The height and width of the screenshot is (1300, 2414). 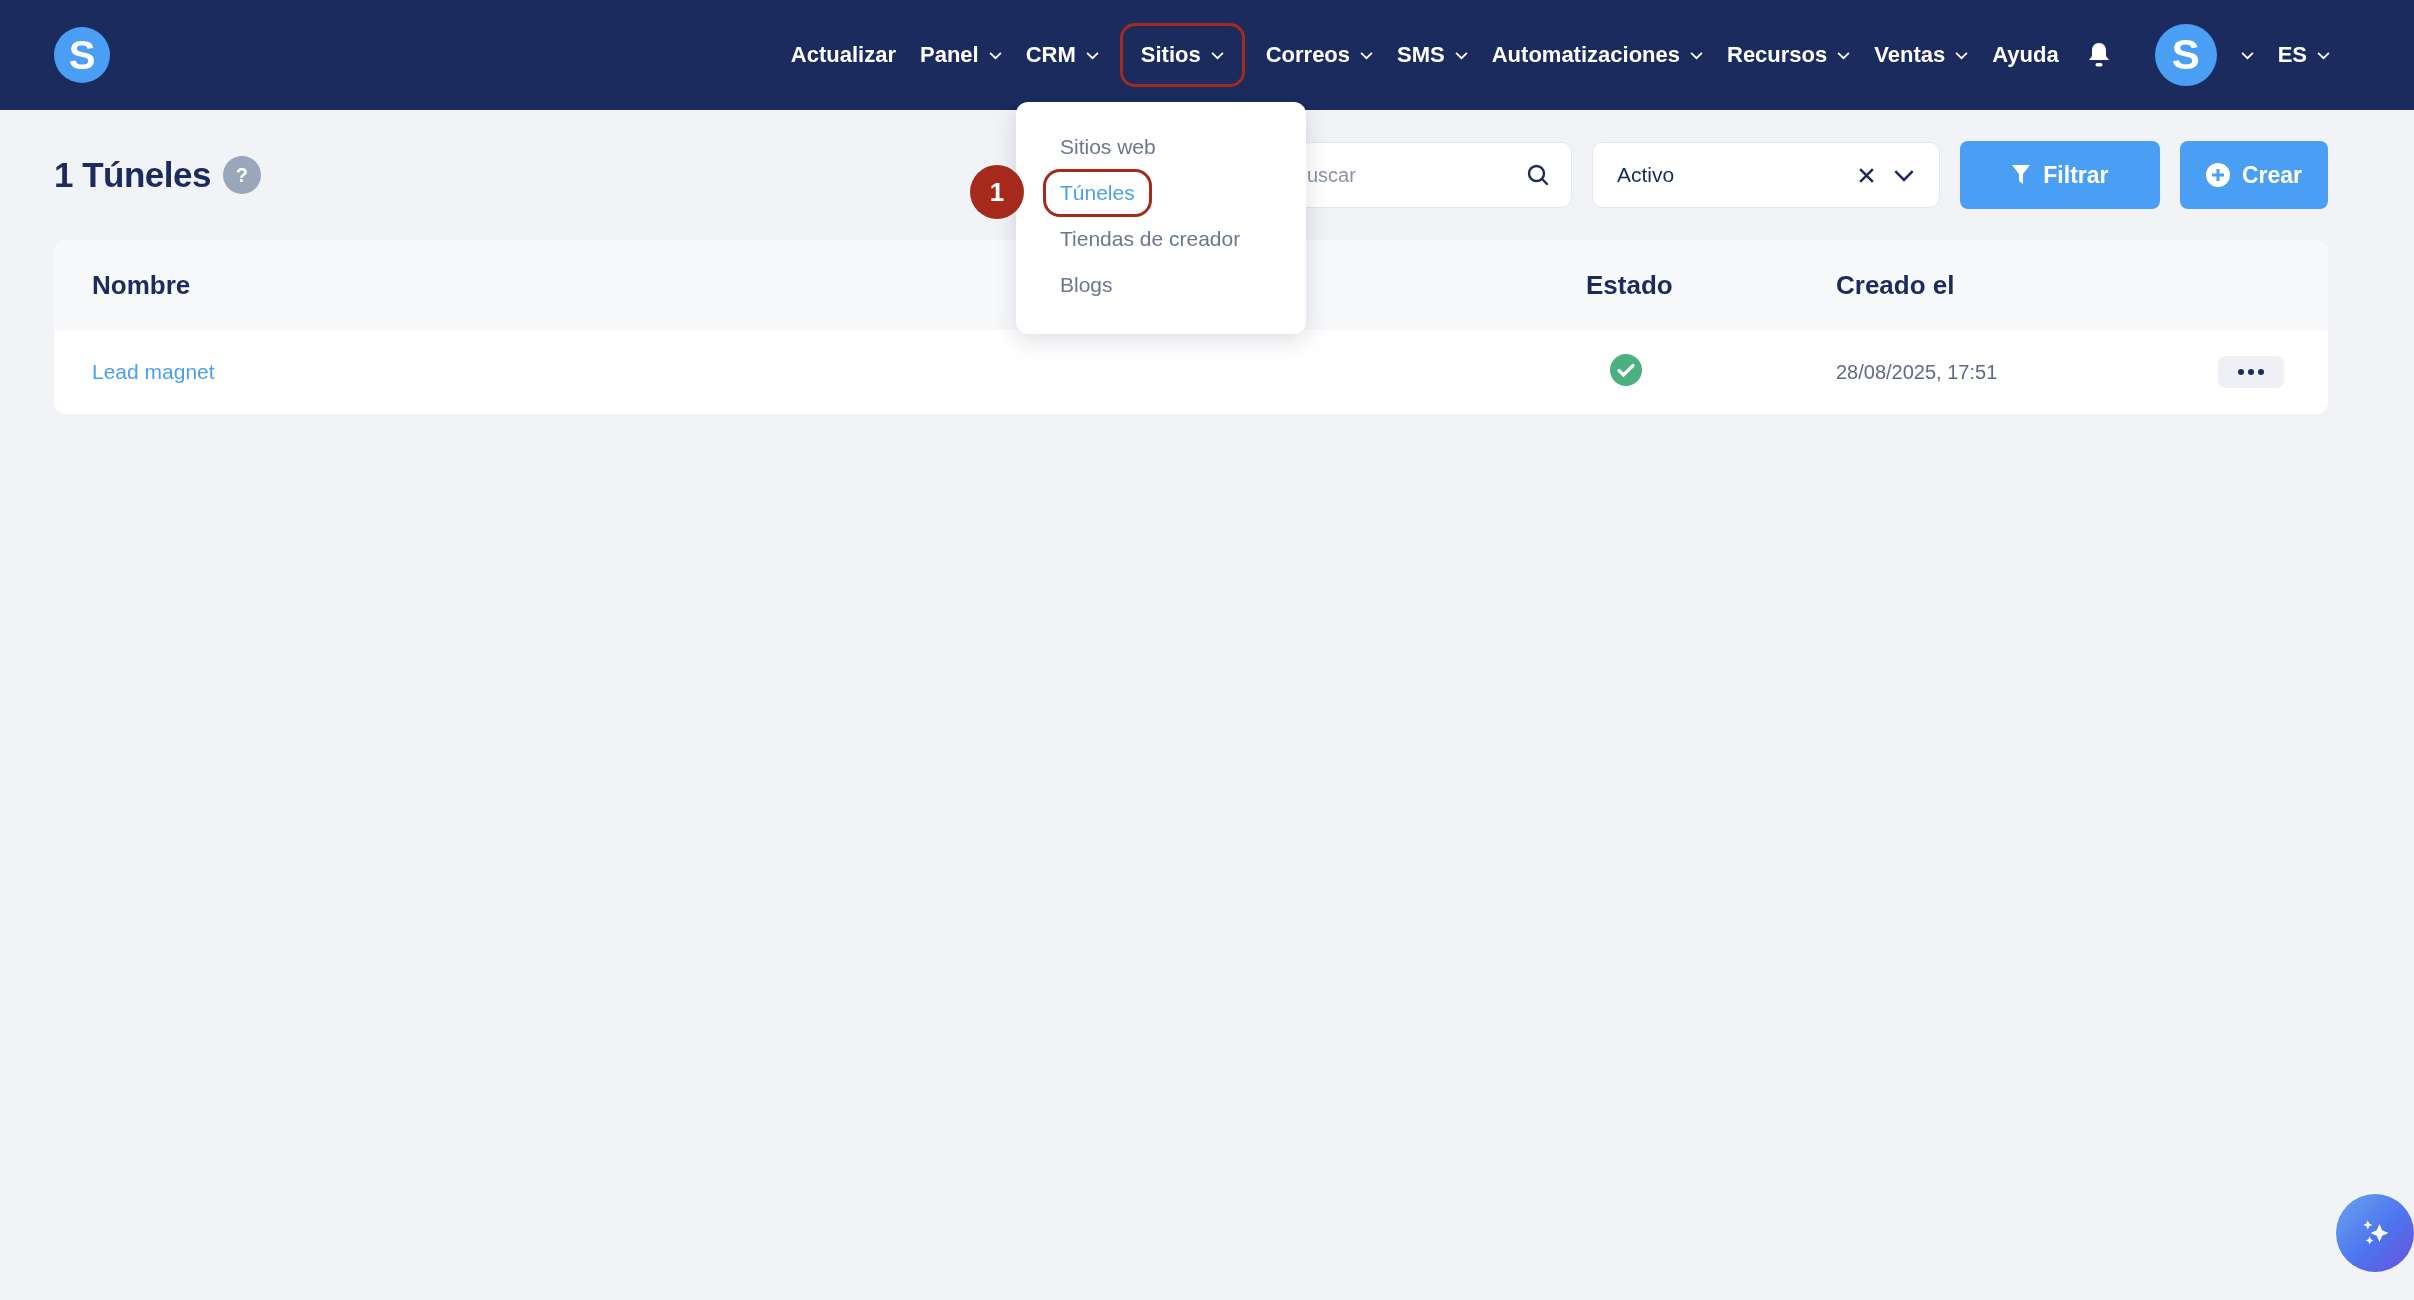 What do you see at coordinates (1629, 285) in the screenshot?
I see `column-header: Estado` at bounding box center [1629, 285].